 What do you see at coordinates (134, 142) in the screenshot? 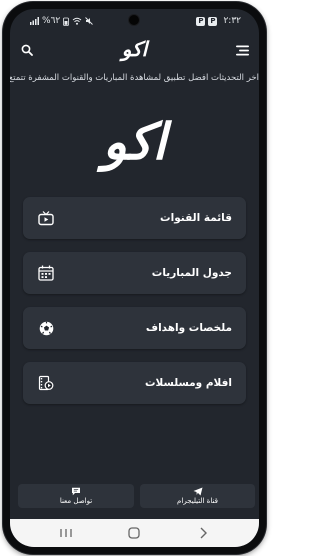
I see `hero-logo: اكو` at bounding box center [134, 142].